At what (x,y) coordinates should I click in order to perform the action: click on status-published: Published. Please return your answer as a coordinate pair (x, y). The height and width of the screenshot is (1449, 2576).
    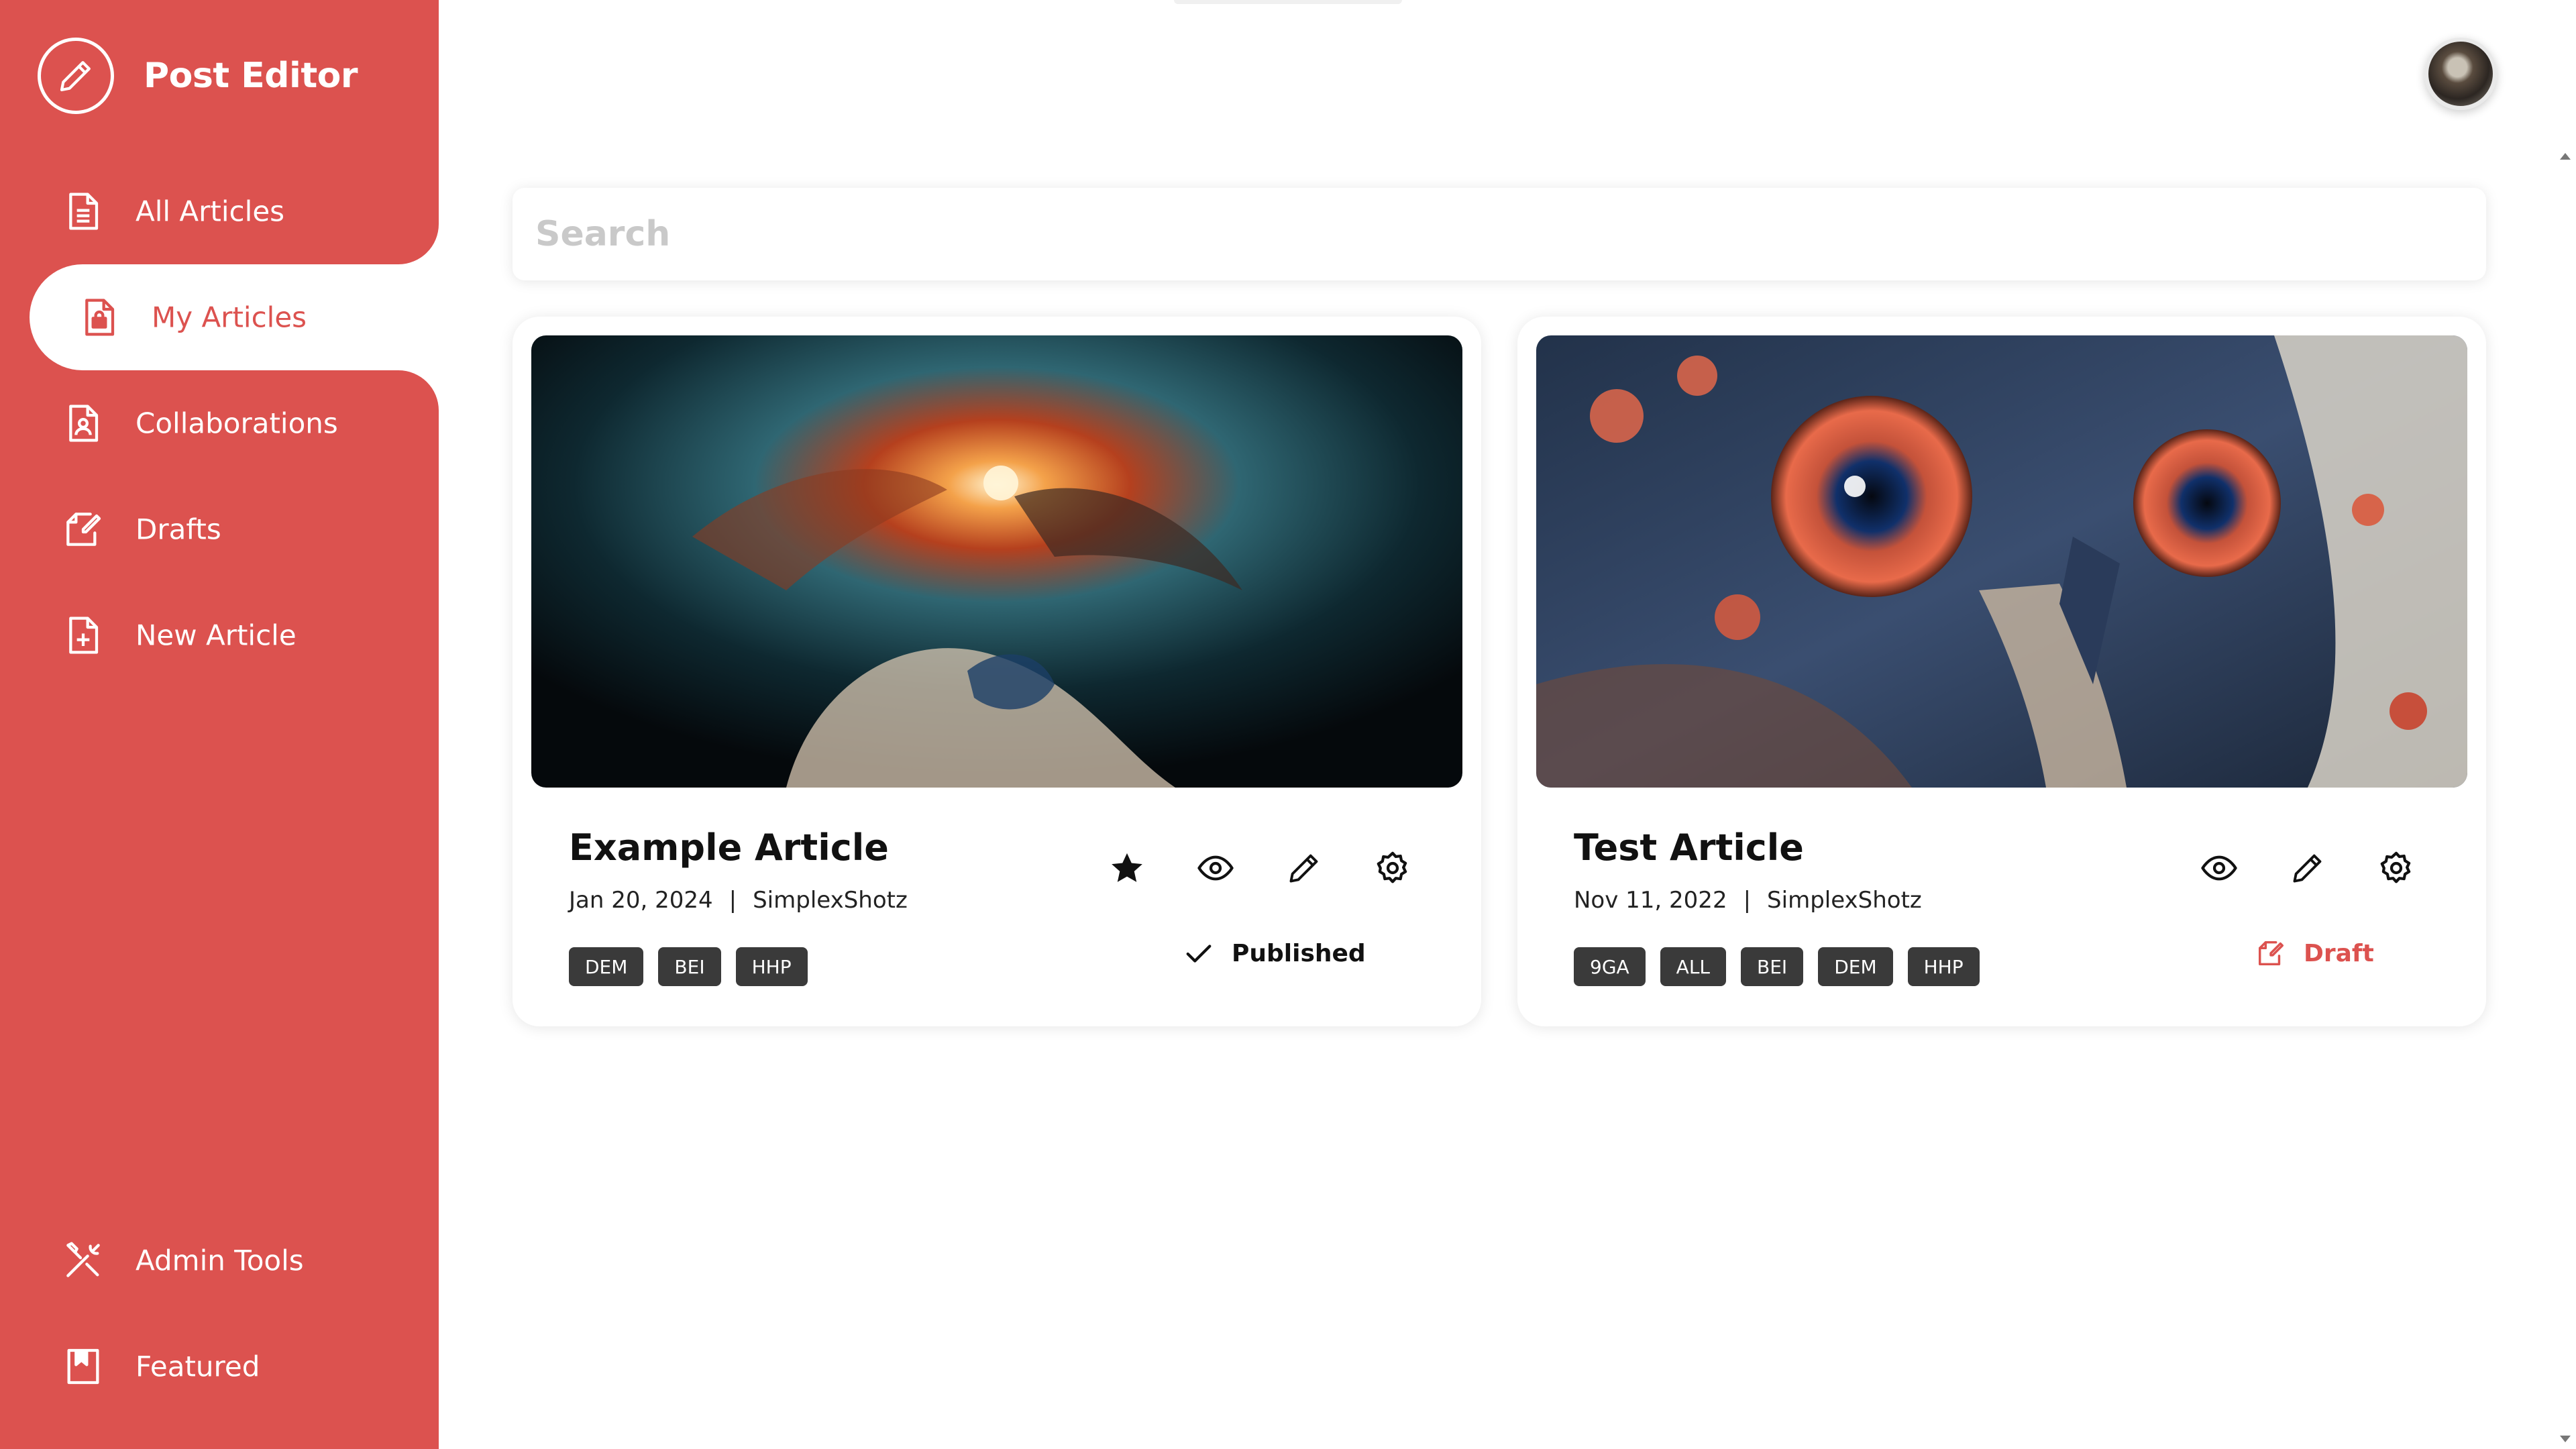
    Looking at the image, I should click on (1274, 953).